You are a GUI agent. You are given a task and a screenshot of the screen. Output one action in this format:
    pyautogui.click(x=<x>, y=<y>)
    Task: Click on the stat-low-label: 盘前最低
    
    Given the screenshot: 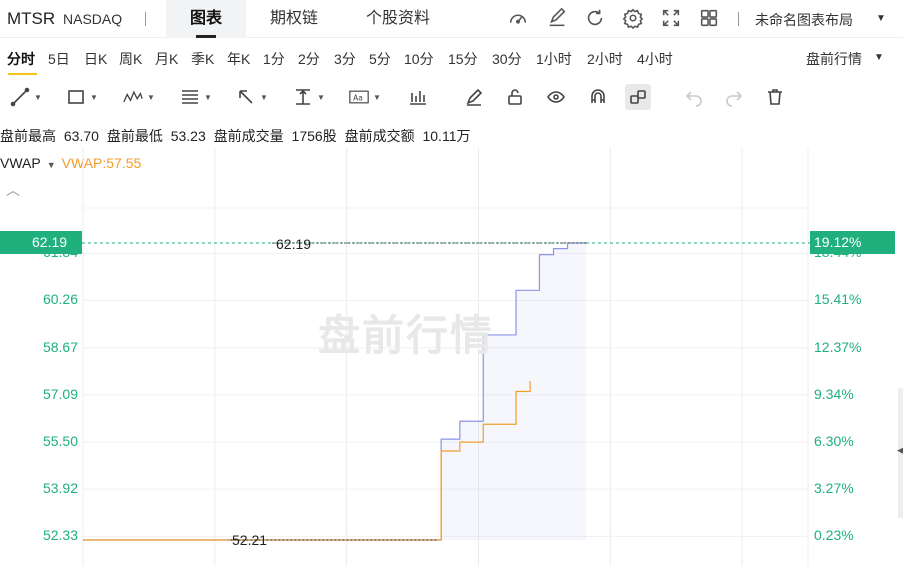 What is the action you would take?
    pyautogui.click(x=134, y=136)
    